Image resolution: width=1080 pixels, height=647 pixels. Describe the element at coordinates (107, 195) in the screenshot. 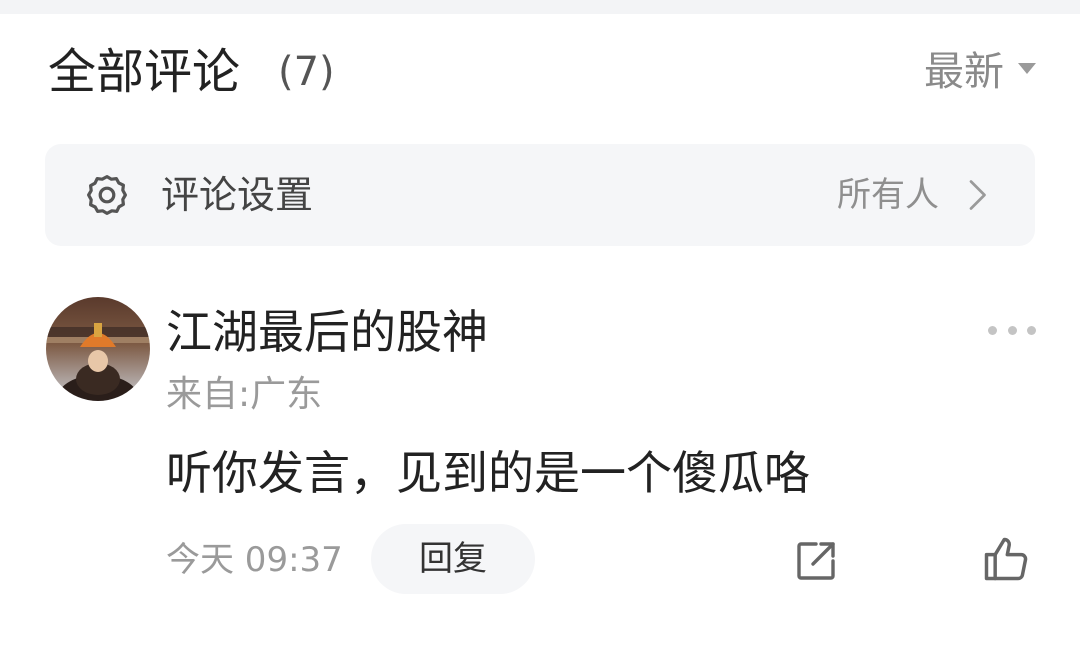

I see `gear-icon` at that location.